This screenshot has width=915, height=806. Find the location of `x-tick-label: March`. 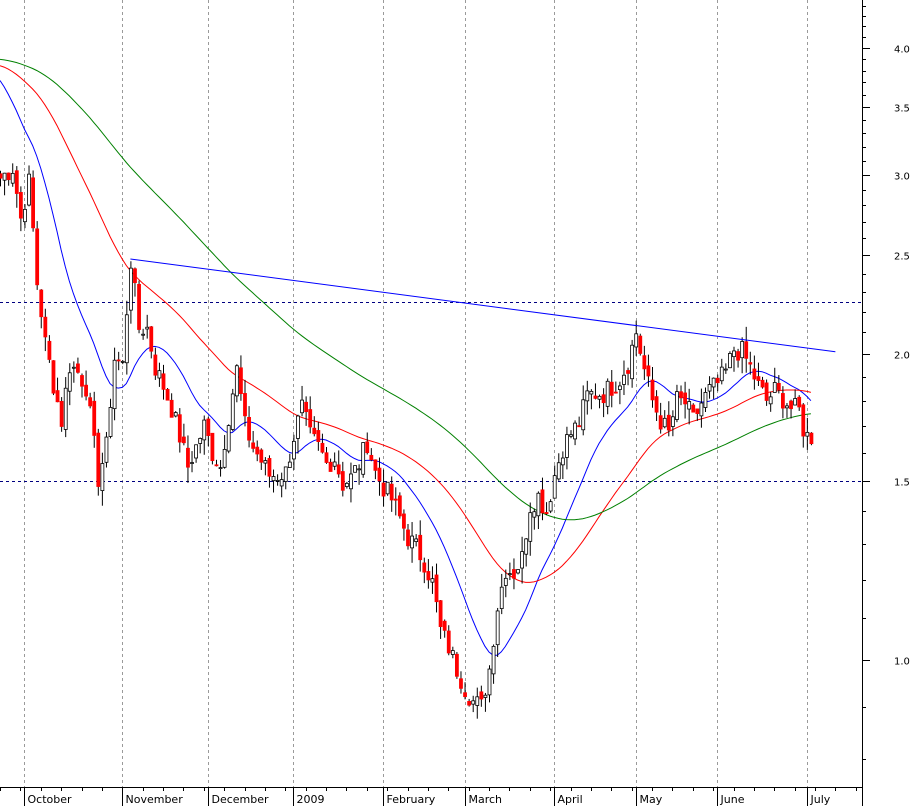

x-tick-label: March is located at coordinates (486, 799).